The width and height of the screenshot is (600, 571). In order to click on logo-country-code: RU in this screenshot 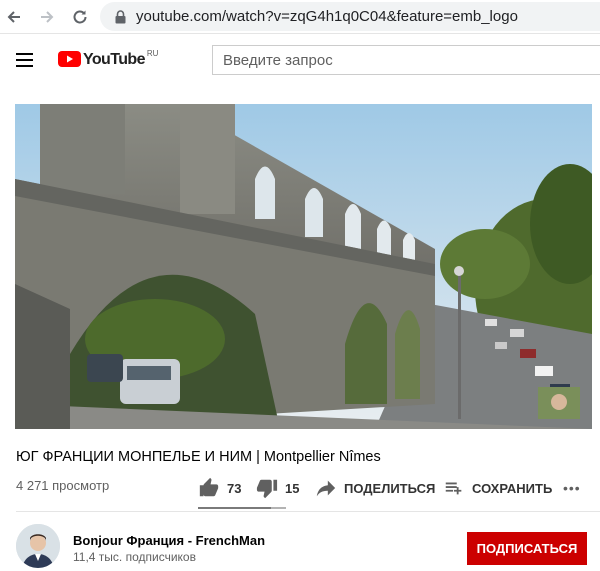, I will do `click(152, 53)`.